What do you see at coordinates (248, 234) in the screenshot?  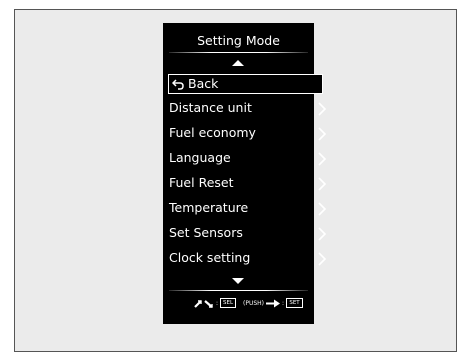 I see `menu-item-set-sensors: Set Sensors` at bounding box center [248, 234].